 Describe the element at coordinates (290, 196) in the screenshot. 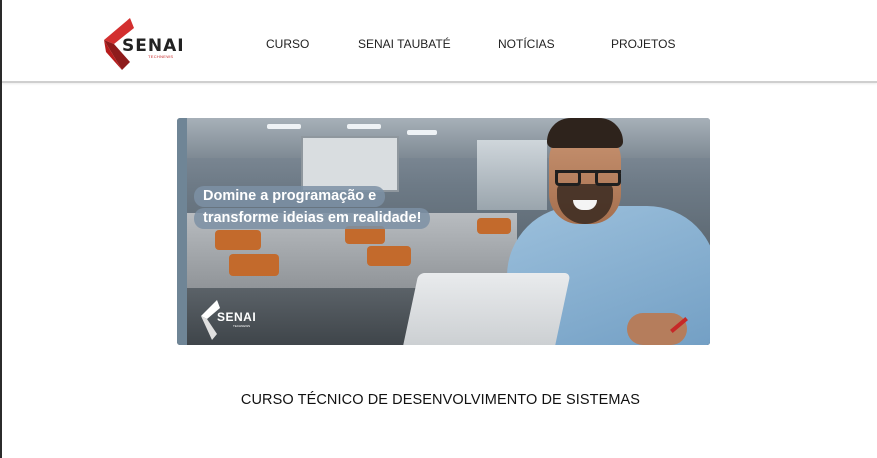

I see `banner-caption-line-1: Domine a programação e` at that location.